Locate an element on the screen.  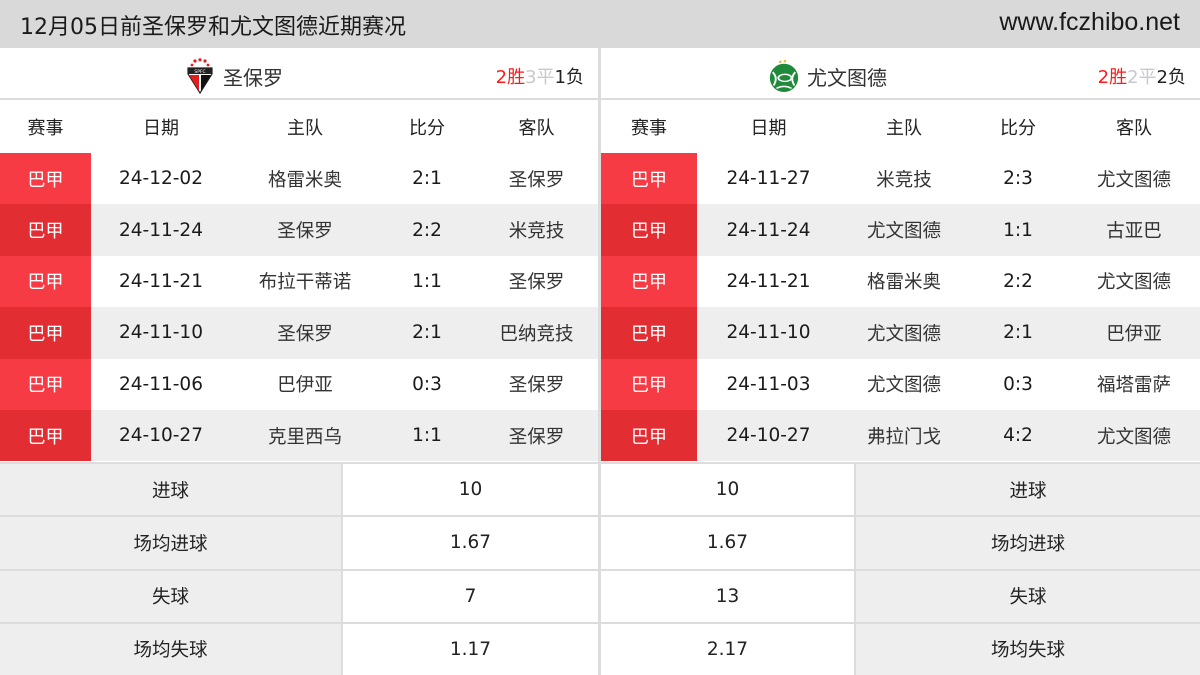
home-team: 米竞技 is located at coordinates (904, 180).